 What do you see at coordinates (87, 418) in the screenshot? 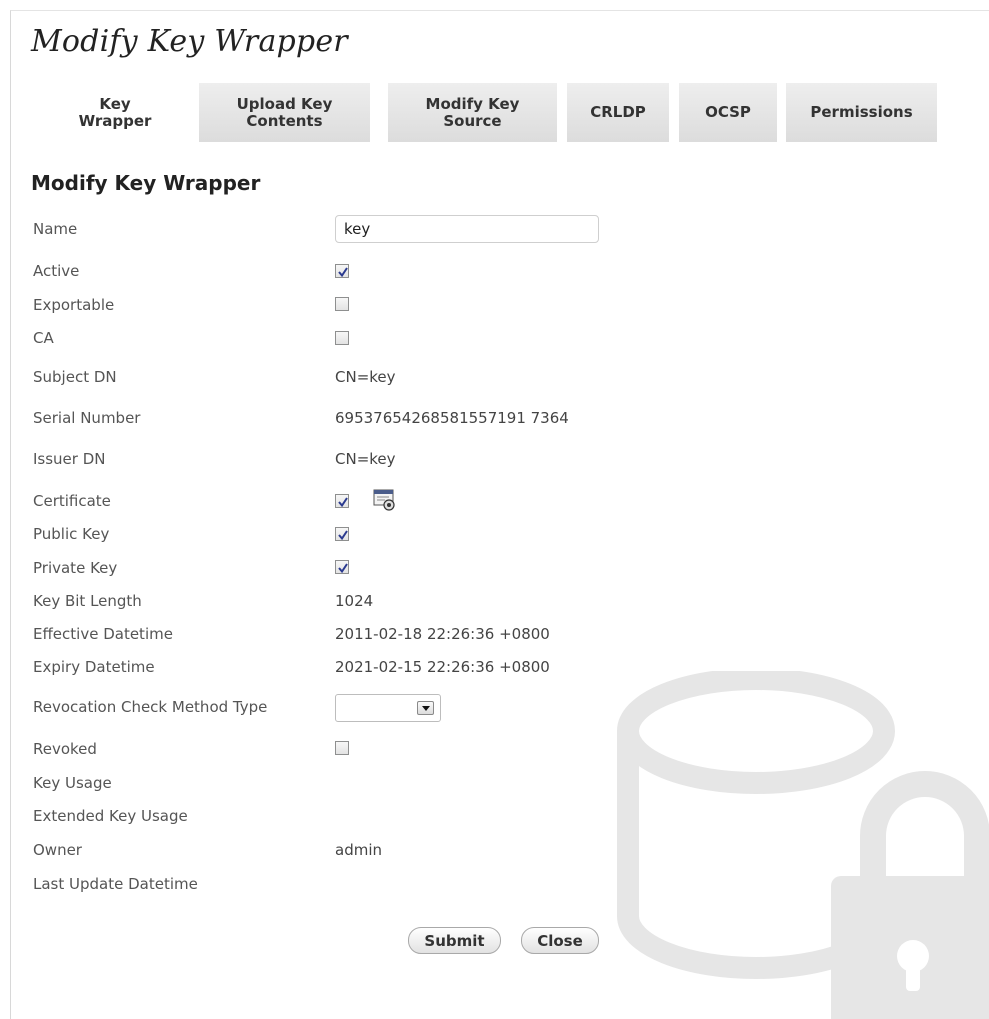
I see `serial-number-label: Serial Number` at bounding box center [87, 418].